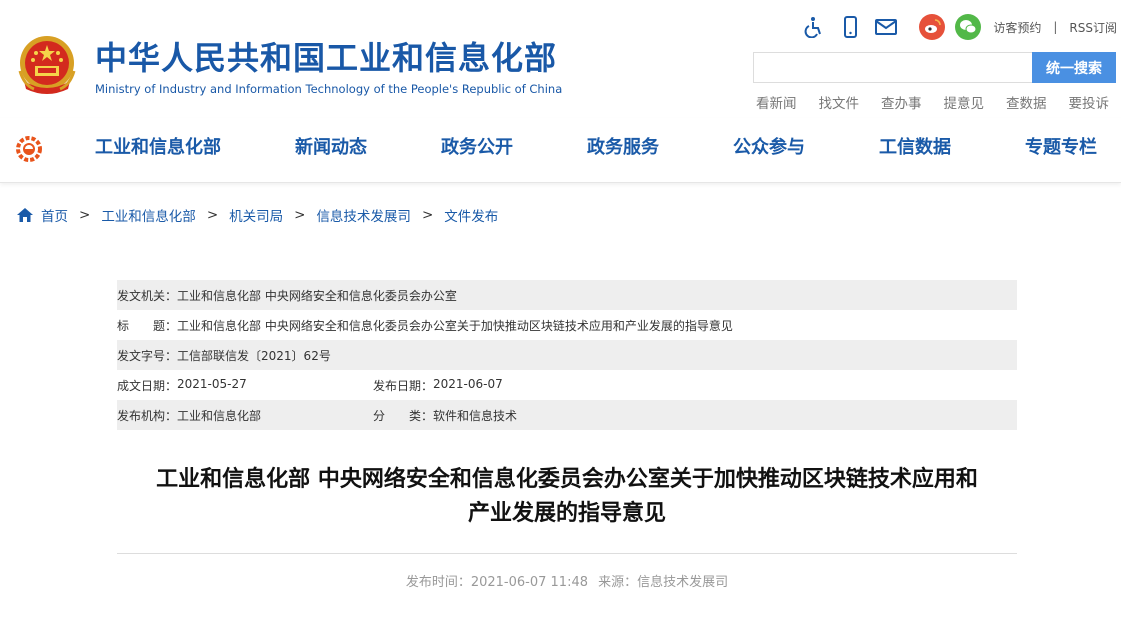 The height and width of the screenshot is (618, 1121). I want to click on meta-row-doc-number: 发文字号： 工信部联信发〔2021〕62号, so click(567, 355).